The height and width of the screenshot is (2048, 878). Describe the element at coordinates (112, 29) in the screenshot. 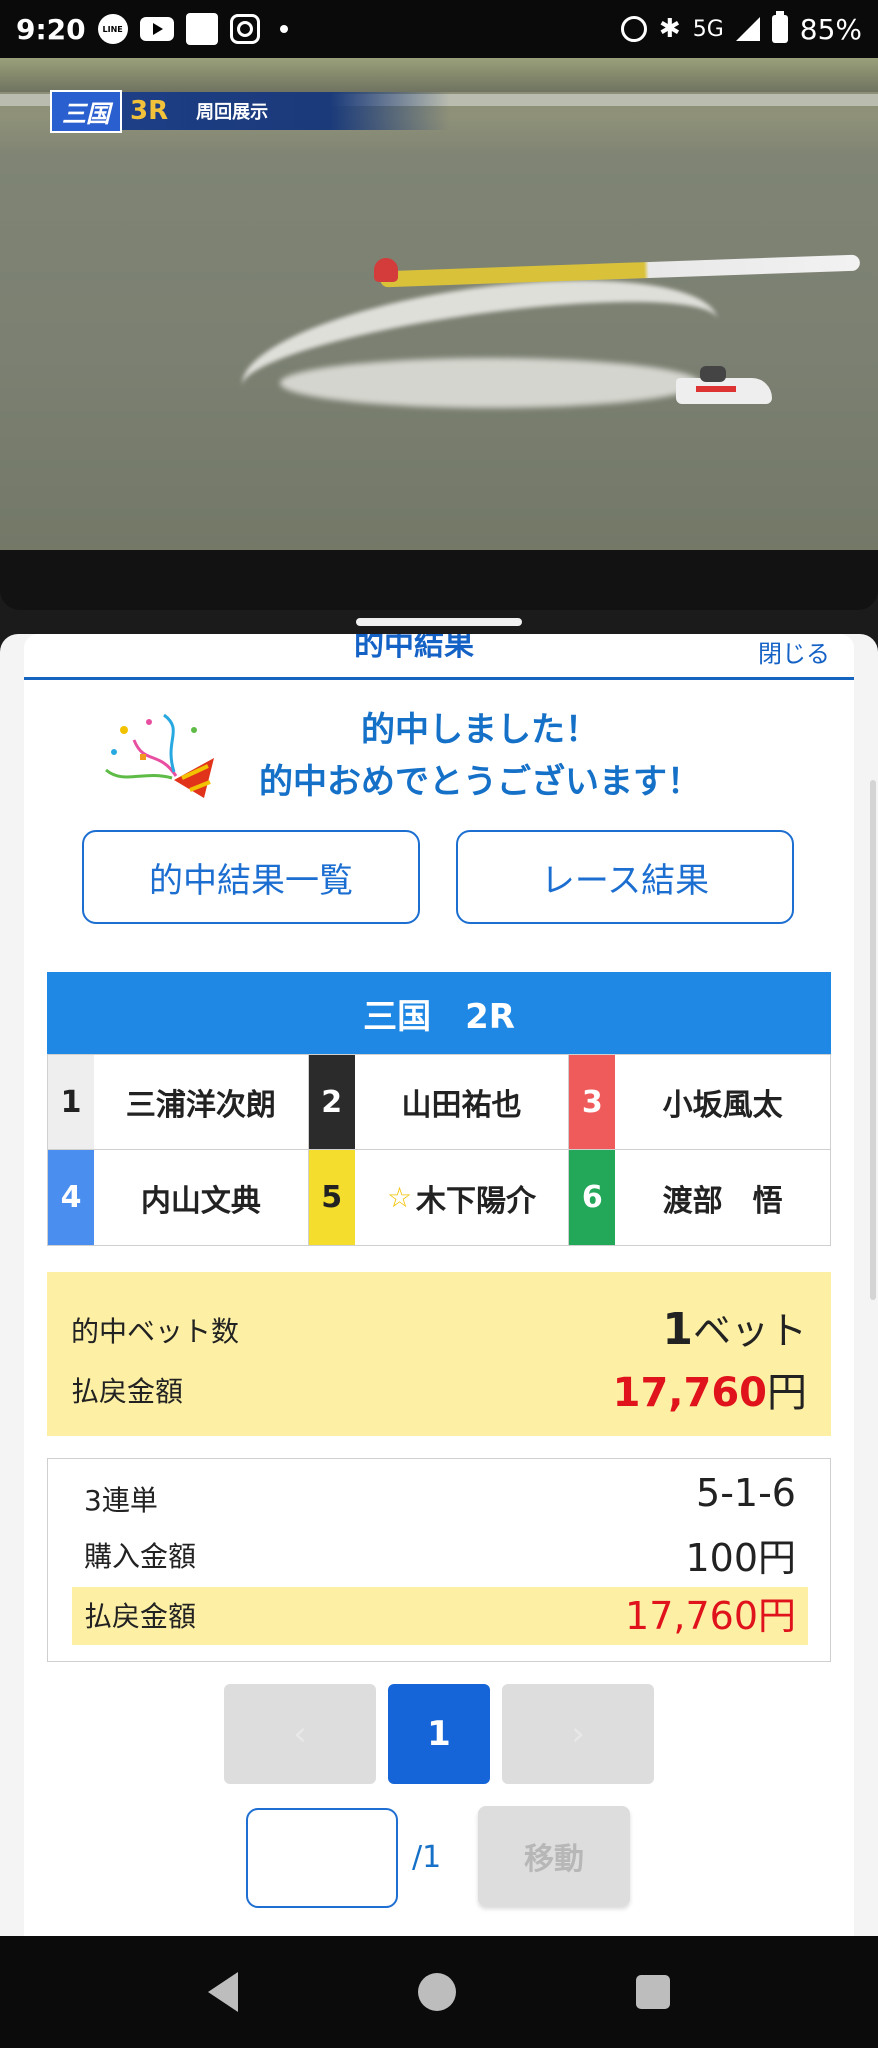

I see `line-icon: LINE` at that location.